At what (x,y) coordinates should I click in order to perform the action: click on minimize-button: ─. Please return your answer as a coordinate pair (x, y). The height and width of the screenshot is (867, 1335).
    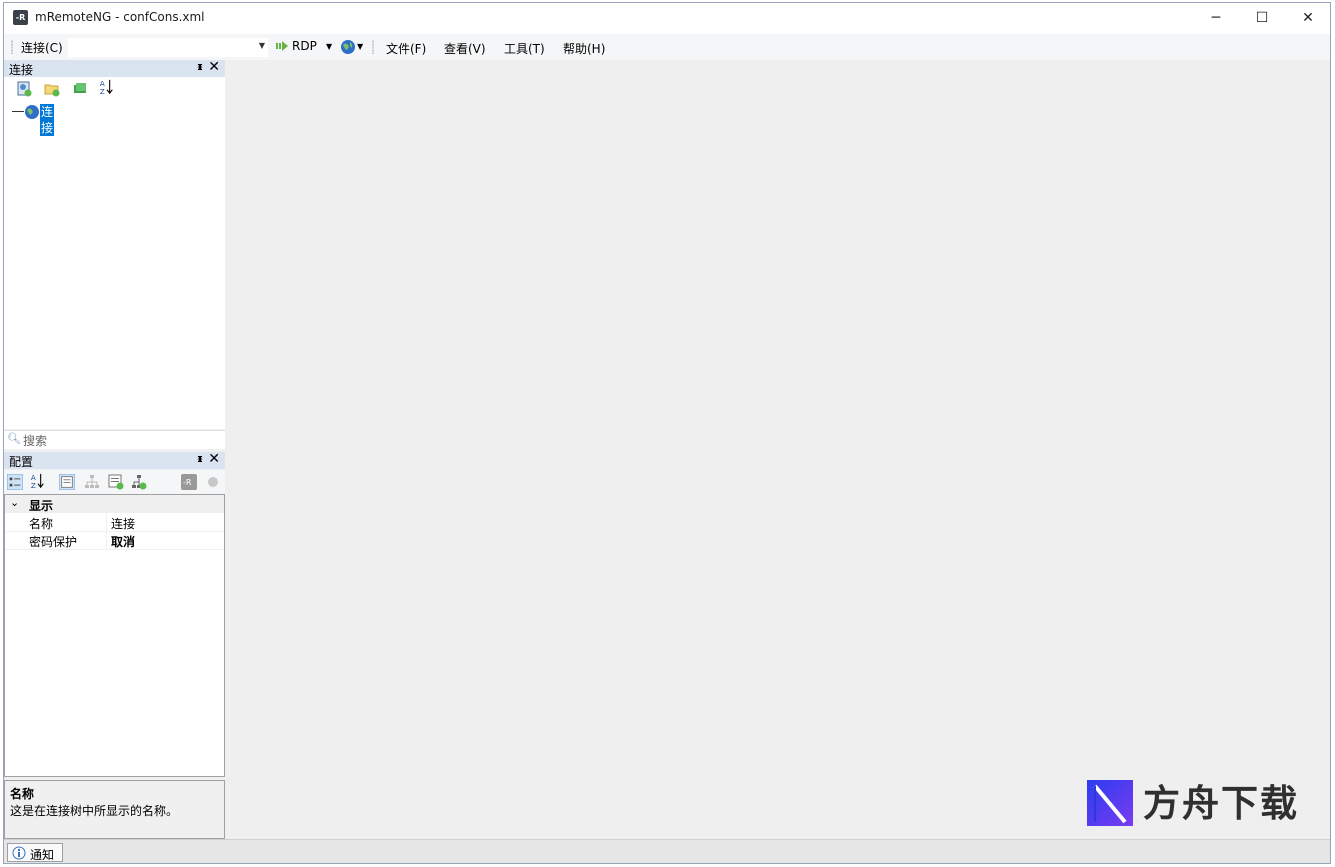
    Looking at the image, I should click on (1216, 18).